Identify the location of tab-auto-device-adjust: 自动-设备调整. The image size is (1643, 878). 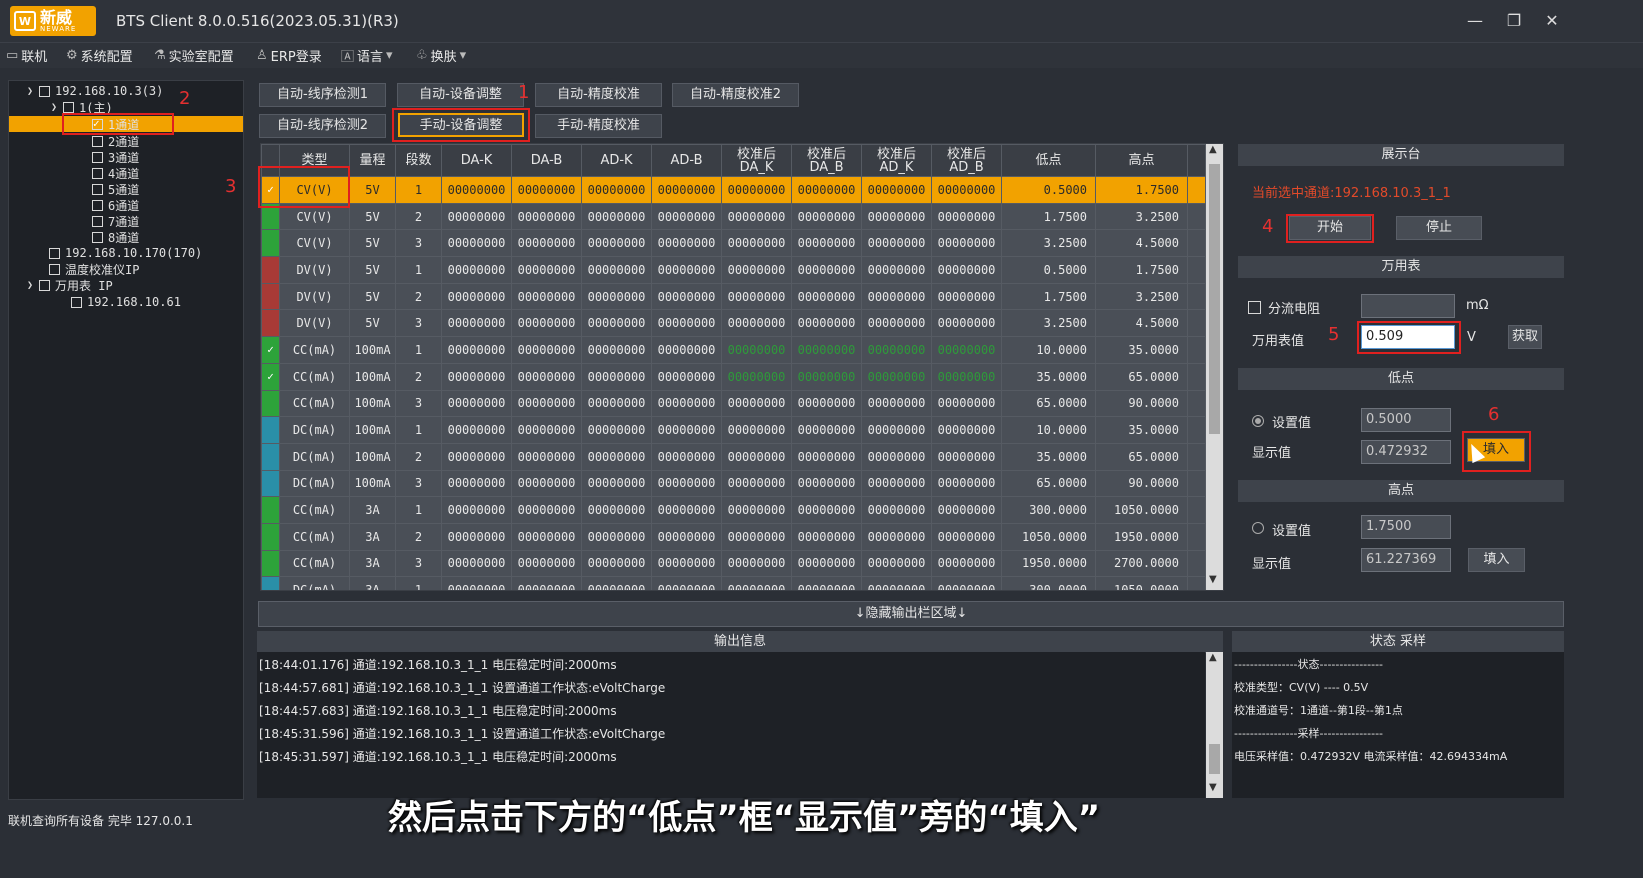
(460, 95).